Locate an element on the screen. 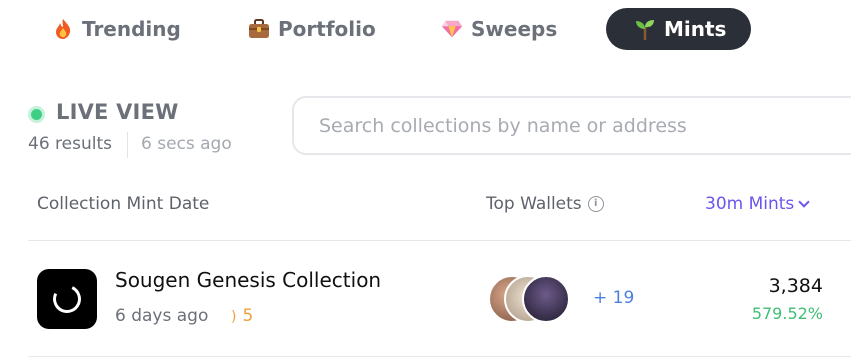 The width and height of the screenshot is (851, 360). divider is located at coordinates (127, 145).